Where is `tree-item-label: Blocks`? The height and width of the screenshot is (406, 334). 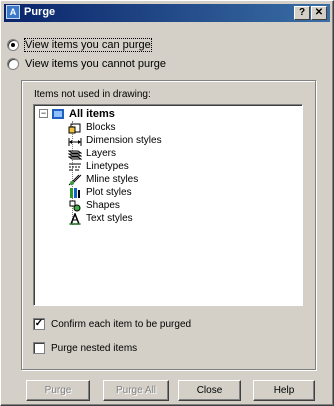 tree-item-label: Blocks is located at coordinates (101, 127).